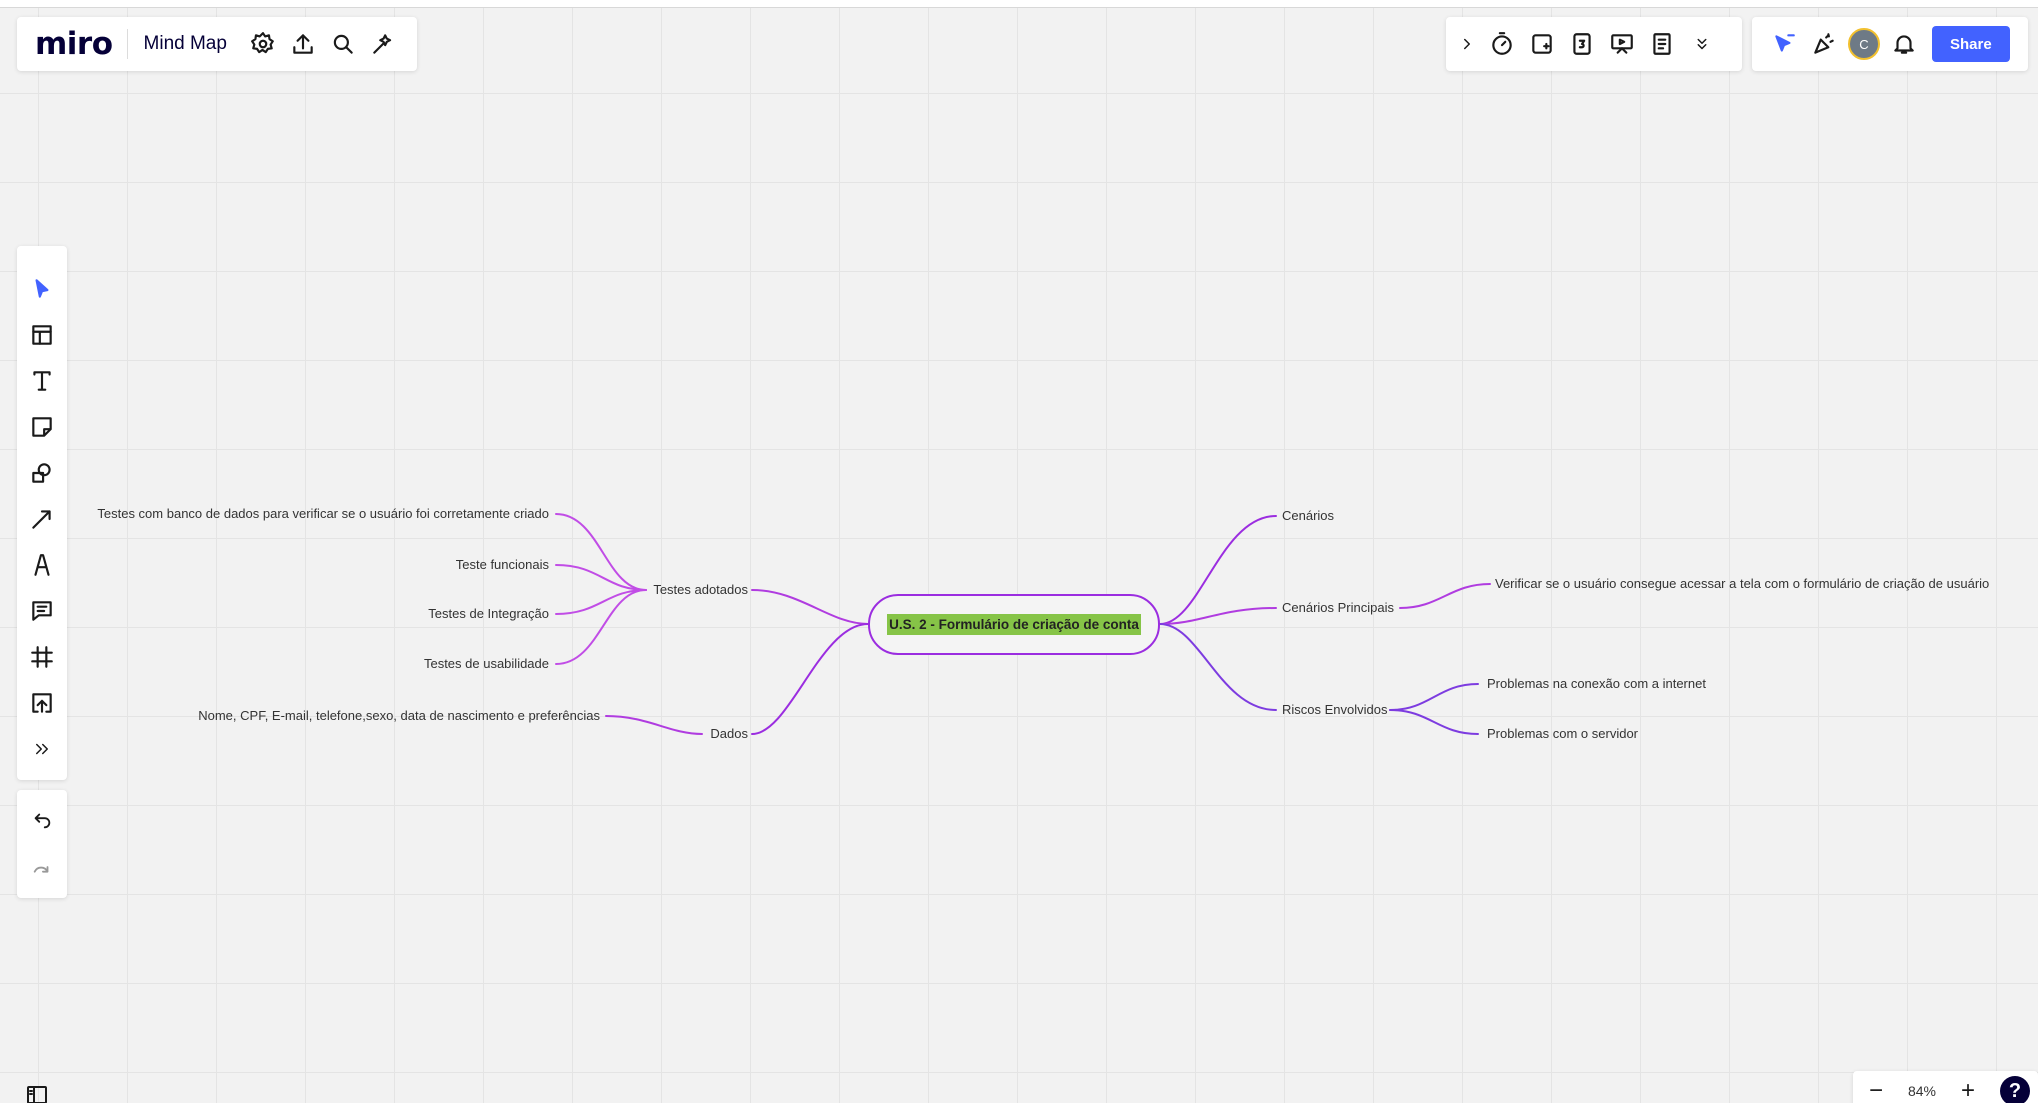 This screenshot has height=1103, width=2038. Describe the element at coordinates (1596, 684) in the screenshot. I see `node-problemas-conexao: Problemas na conexão com a internet` at that location.